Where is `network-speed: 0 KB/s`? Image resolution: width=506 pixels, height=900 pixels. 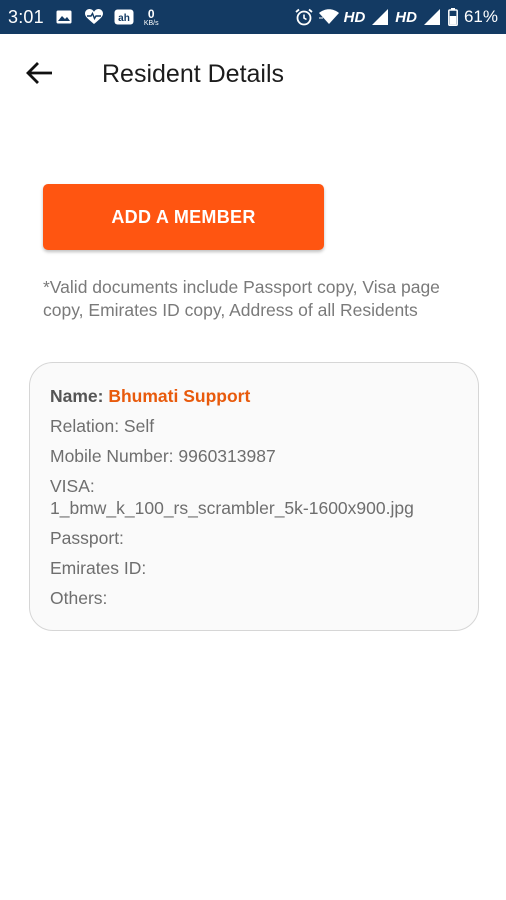
network-speed: 0 KB/s is located at coordinates (151, 17).